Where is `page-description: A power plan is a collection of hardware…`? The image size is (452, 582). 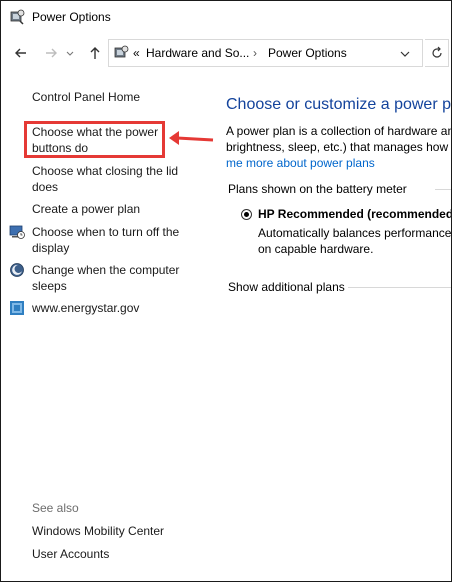 page-description: A power plan is a collection of hardware… is located at coordinates (339, 147).